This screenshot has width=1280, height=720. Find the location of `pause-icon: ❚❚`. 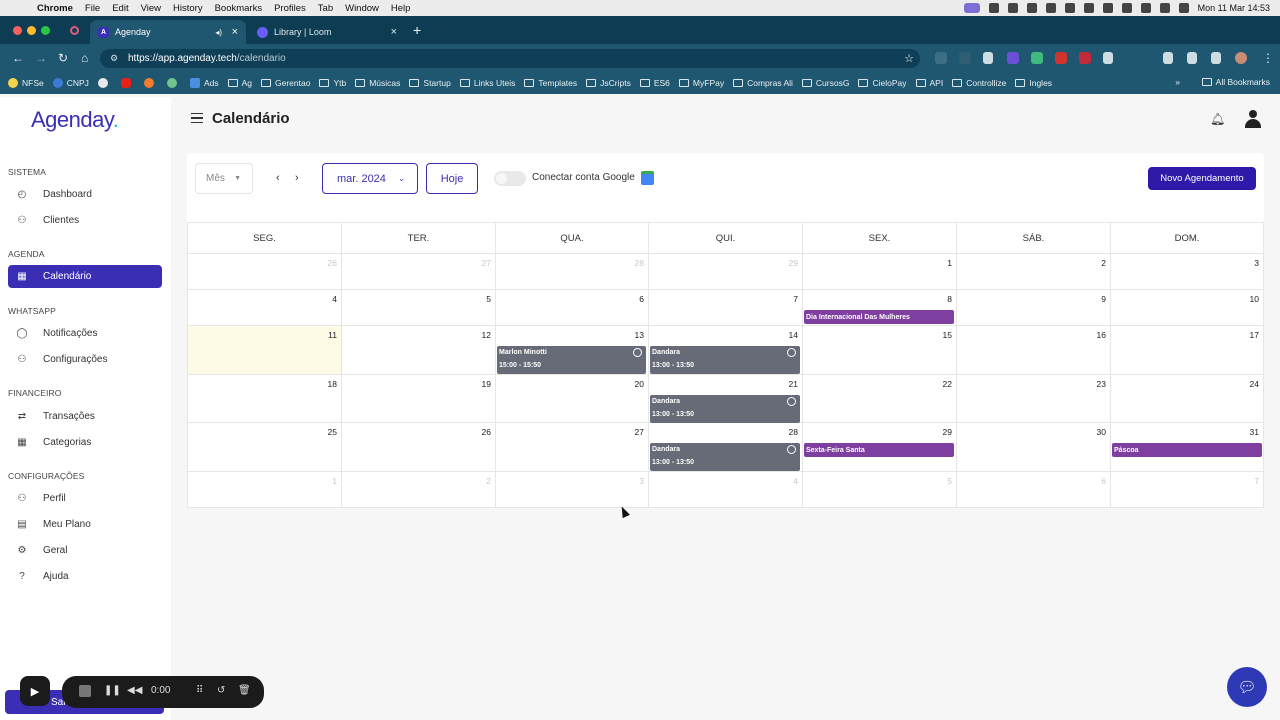

pause-icon: ❚❚ is located at coordinates (112, 690).